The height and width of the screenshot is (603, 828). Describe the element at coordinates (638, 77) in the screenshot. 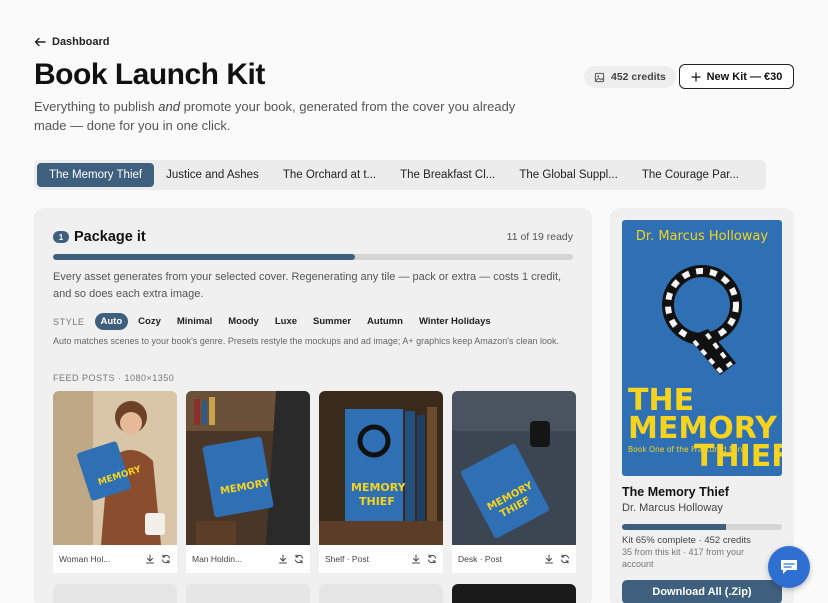

I see `credits-count: 452 credits` at that location.